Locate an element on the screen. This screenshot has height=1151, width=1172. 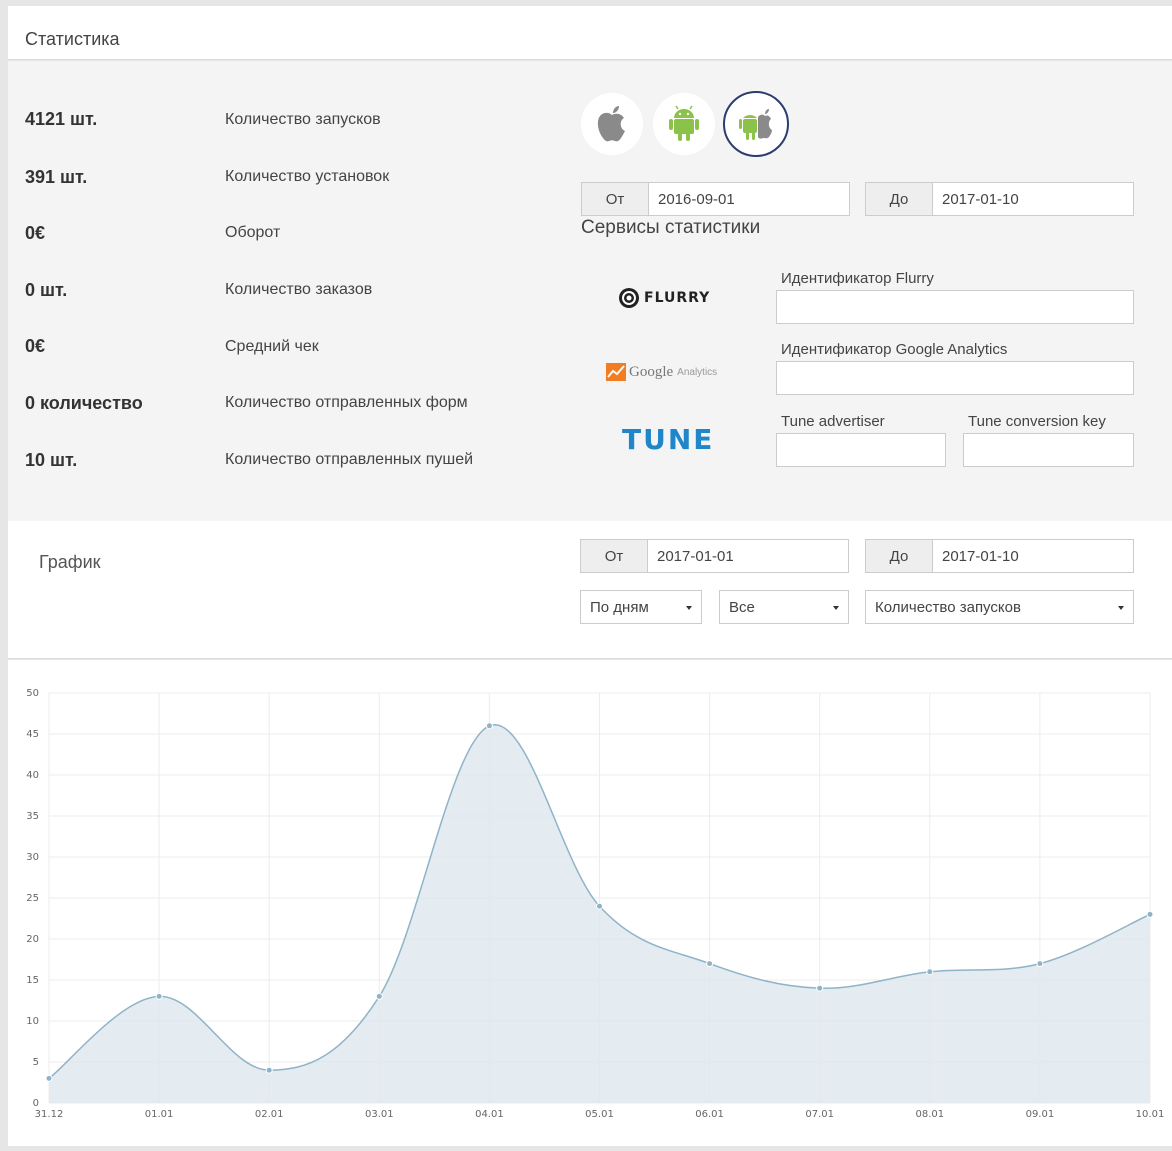
stats-date-from-group: От 2016-09-01 is located at coordinates (715, 199).